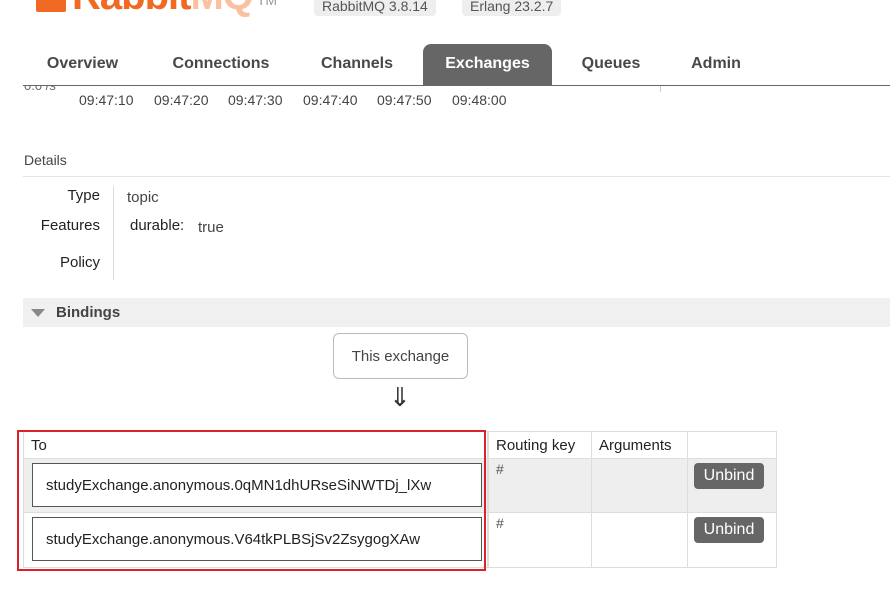 The width and height of the screenshot is (890, 604). Describe the element at coordinates (51, 6) in the screenshot. I see `rabbitmq-logo-icon` at that location.